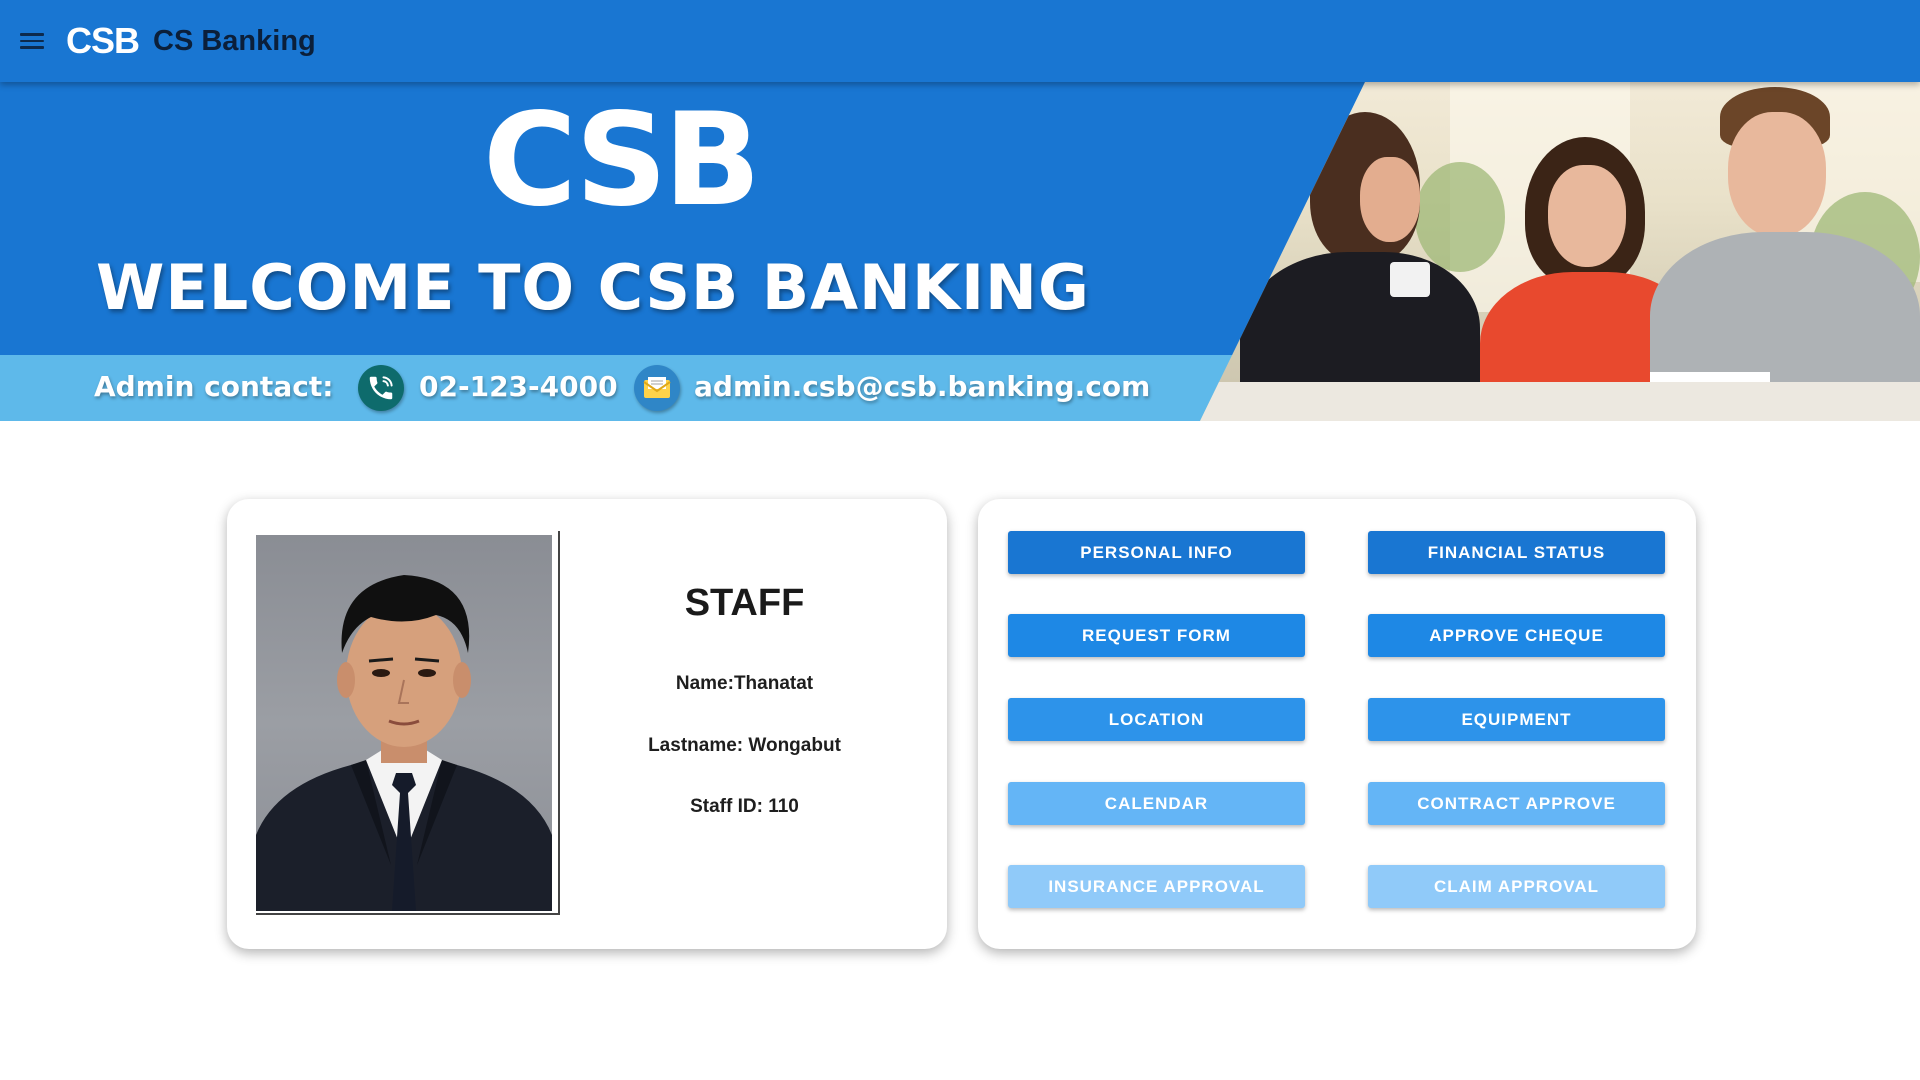 Image resolution: width=1920 pixels, height=1080 pixels. I want to click on admin-phone: 02-123-4000, so click(518, 386).